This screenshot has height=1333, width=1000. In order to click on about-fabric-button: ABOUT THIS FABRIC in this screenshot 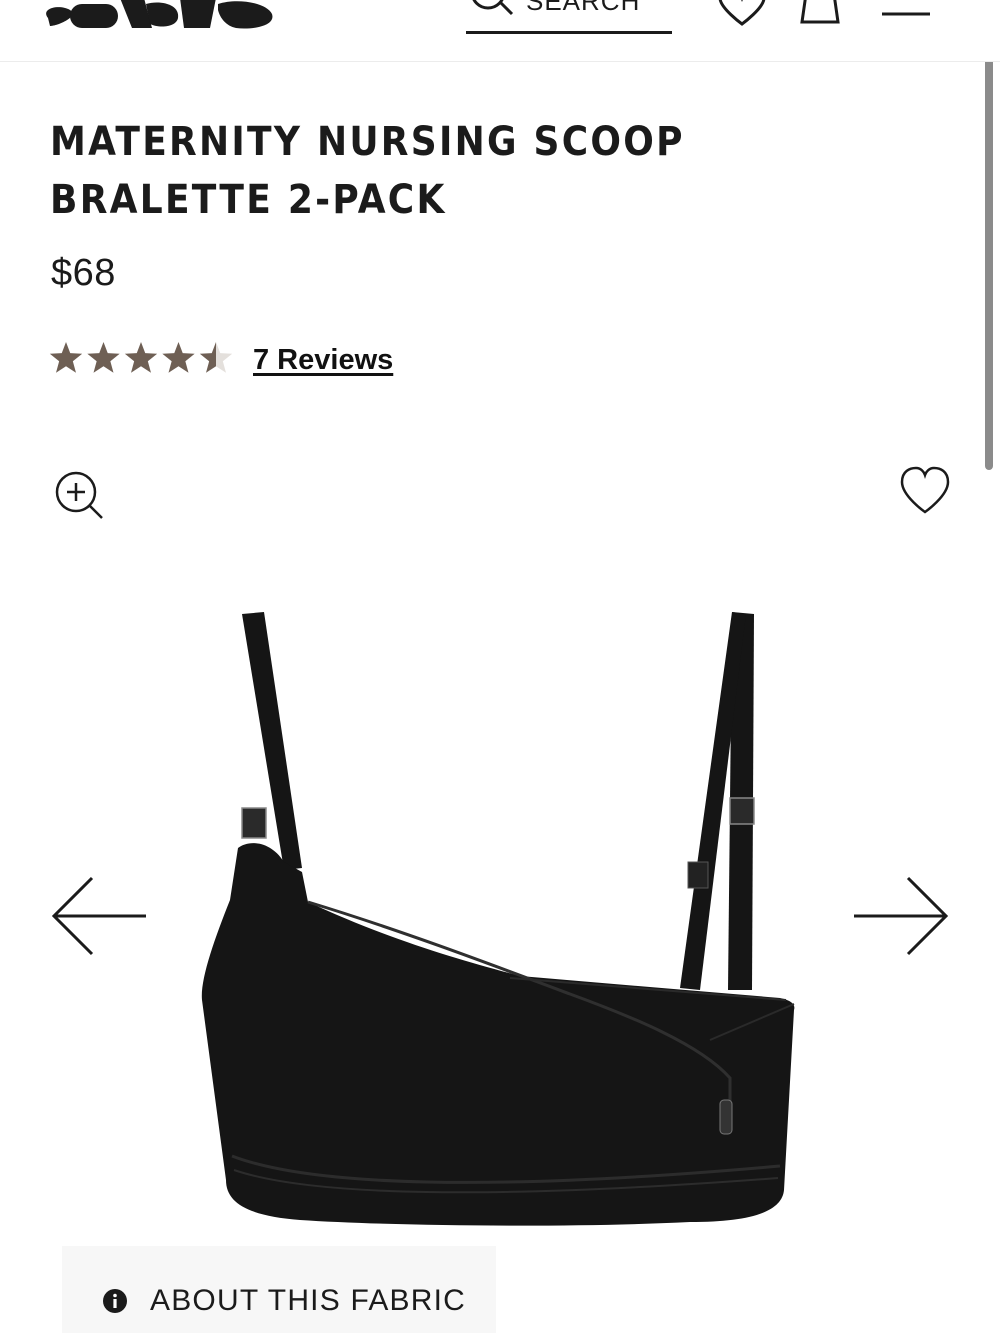, I will do `click(279, 1289)`.